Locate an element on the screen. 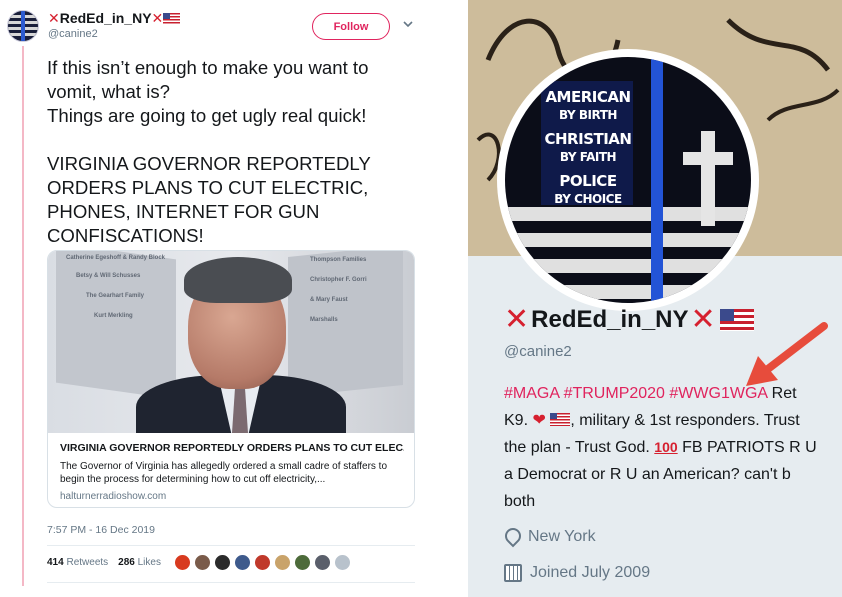 This screenshot has height=597, width=842. avatar-text: AMERICAN is located at coordinates (588, 97).